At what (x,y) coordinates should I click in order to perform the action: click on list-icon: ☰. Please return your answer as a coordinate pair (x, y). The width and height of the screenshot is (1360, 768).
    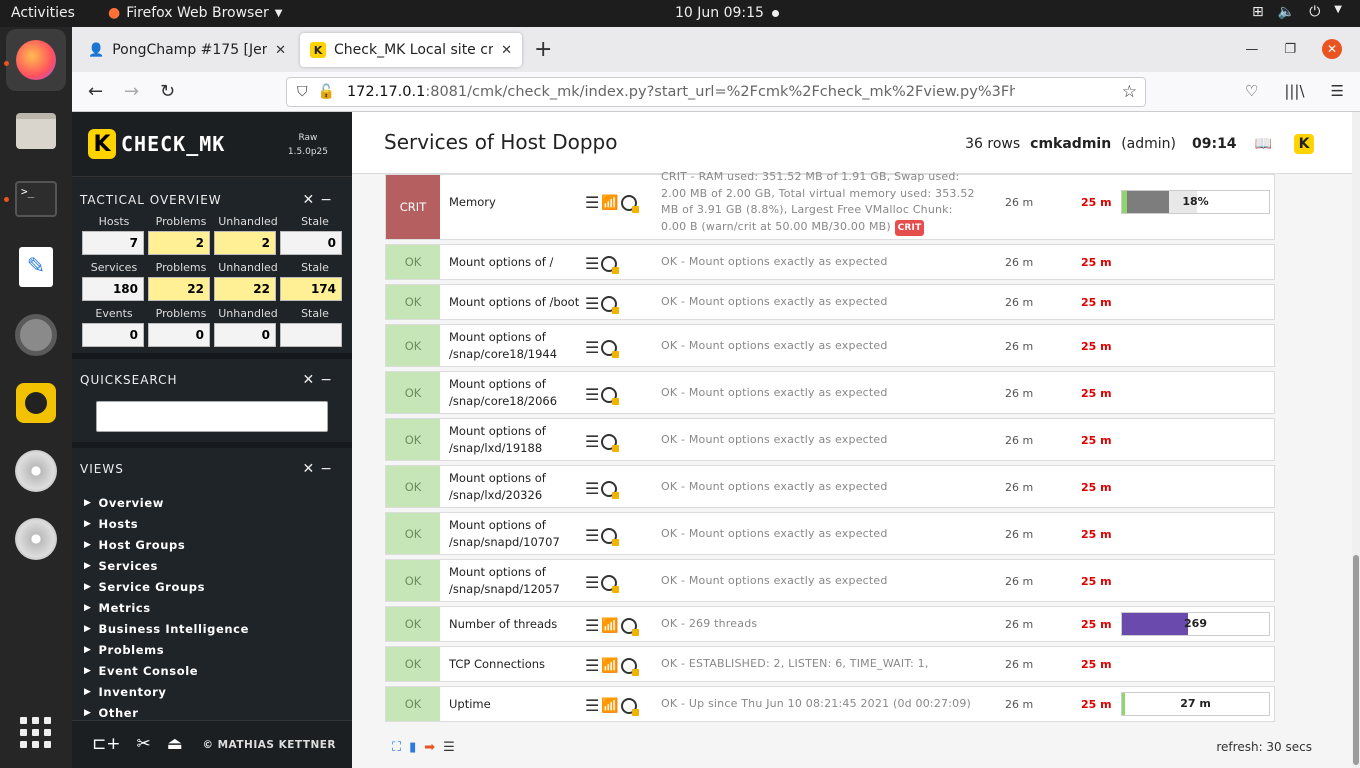
    Looking at the image, I should click on (449, 747).